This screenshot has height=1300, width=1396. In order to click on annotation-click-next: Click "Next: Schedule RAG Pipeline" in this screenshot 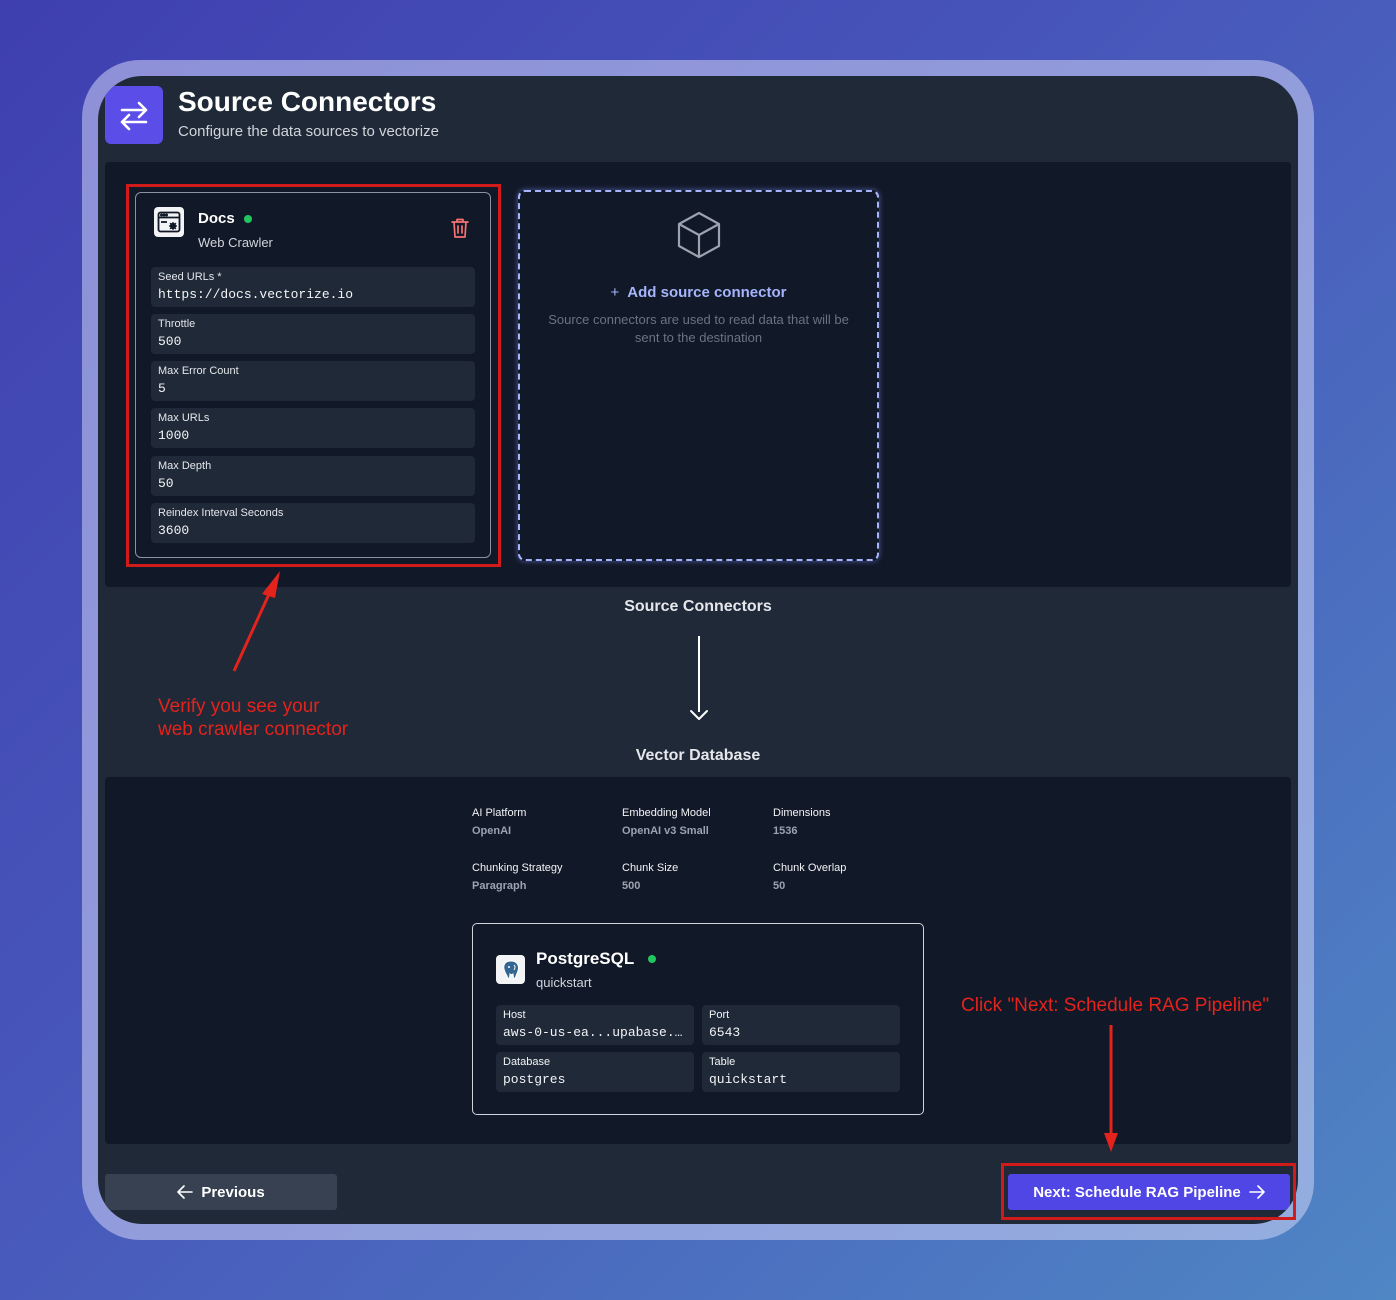, I will do `click(1115, 1005)`.